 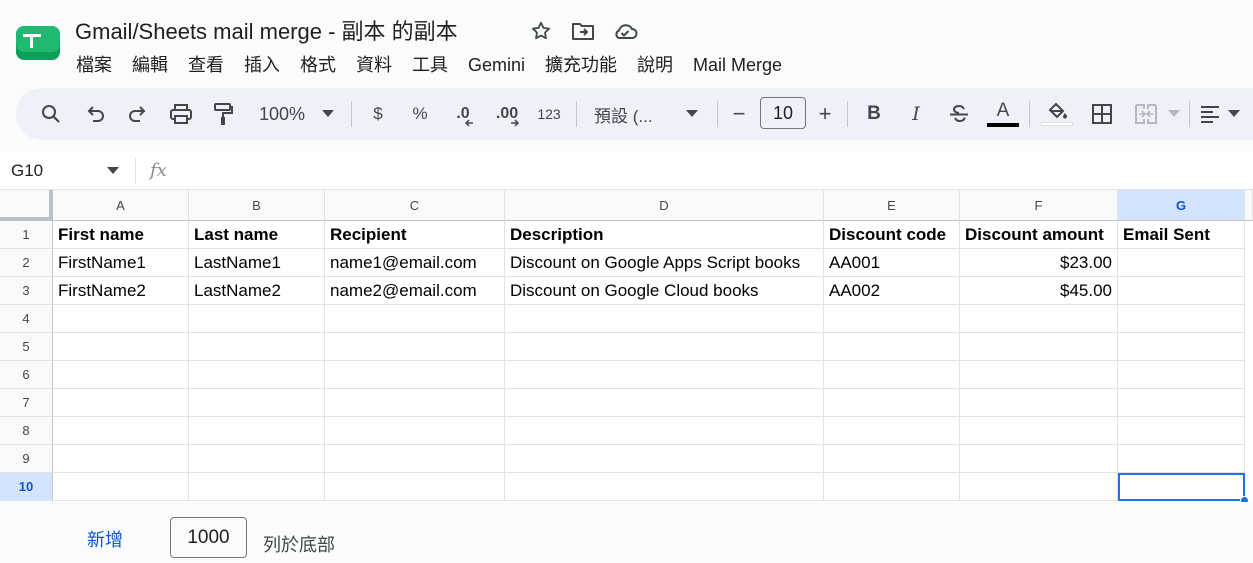 What do you see at coordinates (318, 65) in the screenshot?
I see `menu-item: 格式` at bounding box center [318, 65].